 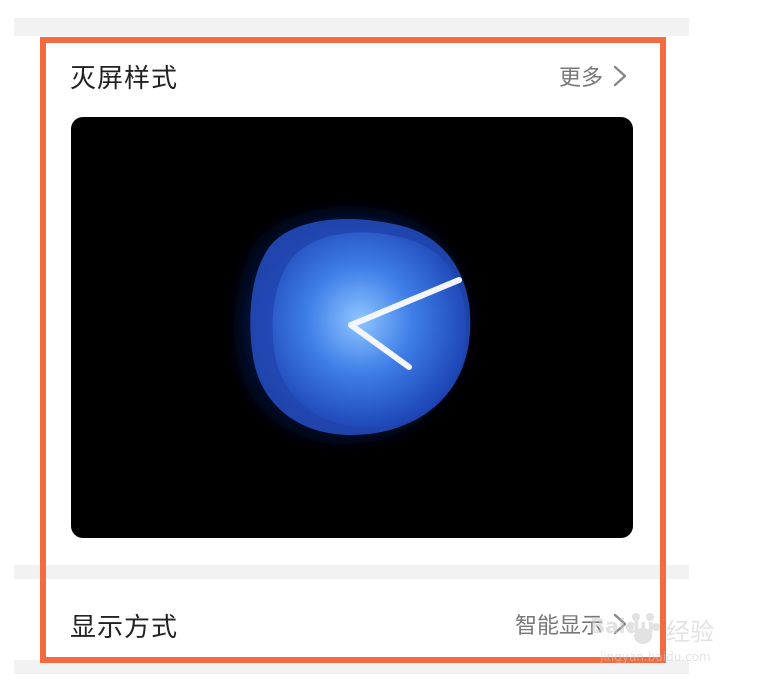 What do you see at coordinates (353, 325) in the screenshot?
I see `clock-face-icon` at bounding box center [353, 325].